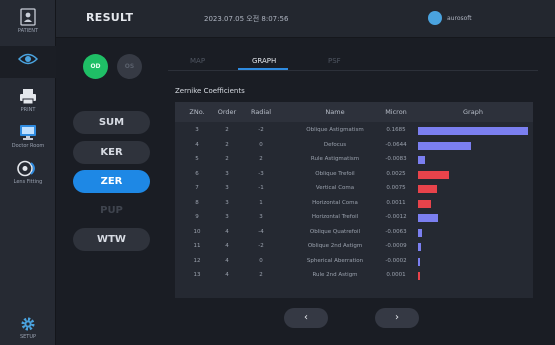 The image size is (555, 345). What do you see at coordinates (397, 318) in the screenshot?
I see `next-page-button: ›` at bounding box center [397, 318].